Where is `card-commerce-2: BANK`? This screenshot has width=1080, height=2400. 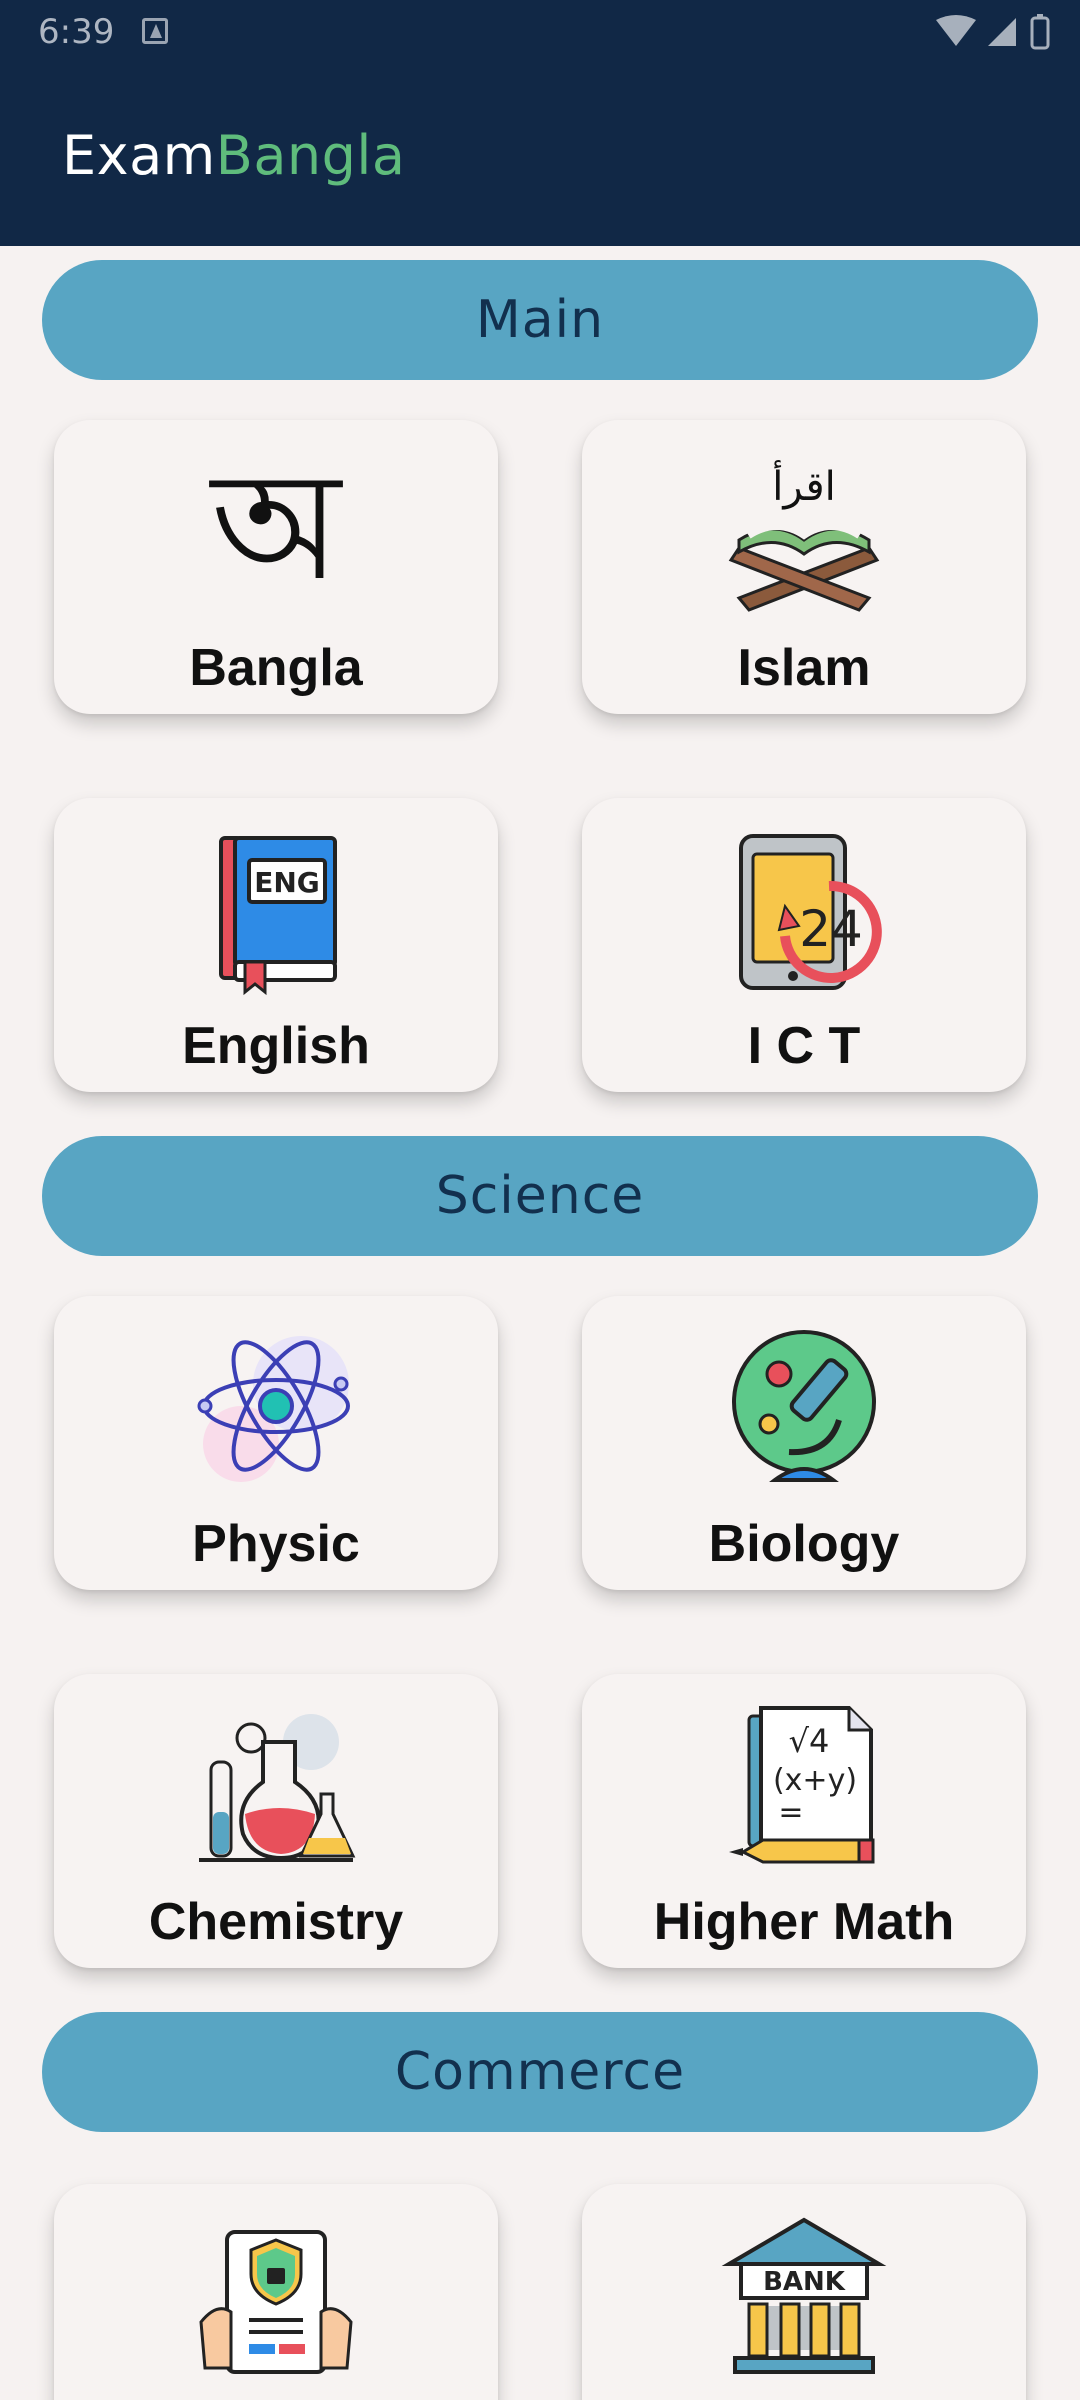
card-commerce-2: BANK is located at coordinates (804, 2292).